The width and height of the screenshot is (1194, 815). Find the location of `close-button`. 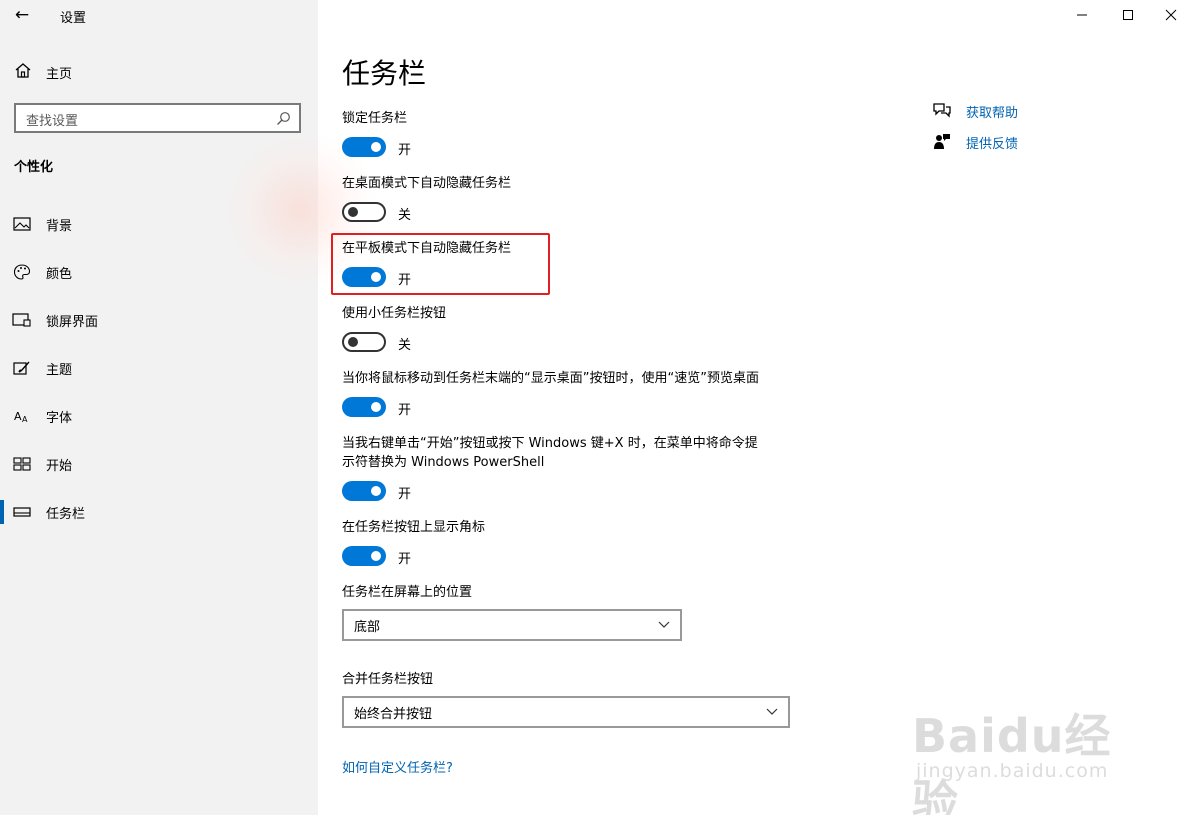

close-button is located at coordinates (1171, 15).